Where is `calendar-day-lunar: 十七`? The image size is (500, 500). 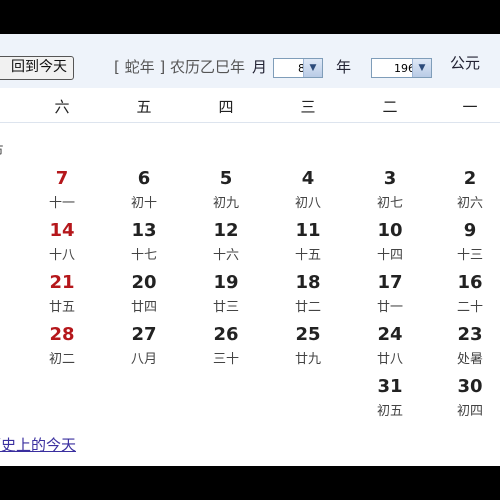
calendar-day-lunar: 十七 is located at coordinates (143, 255).